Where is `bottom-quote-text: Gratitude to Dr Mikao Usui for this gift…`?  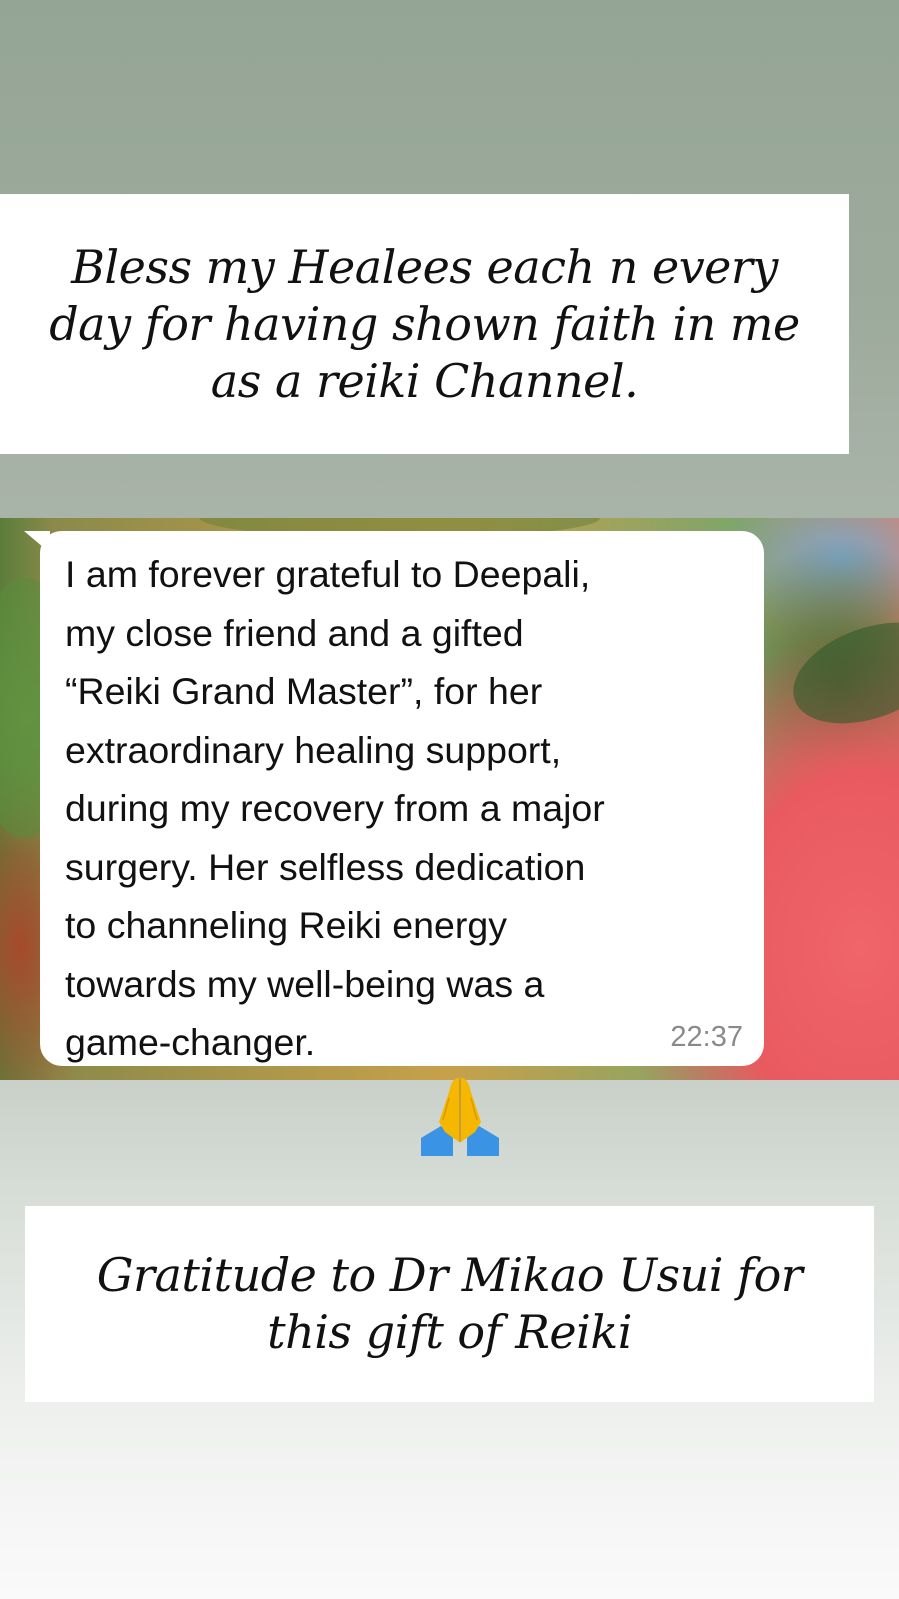
bottom-quote-text: Gratitude to Dr Mikao Usui for this gift… is located at coordinates (449, 1303).